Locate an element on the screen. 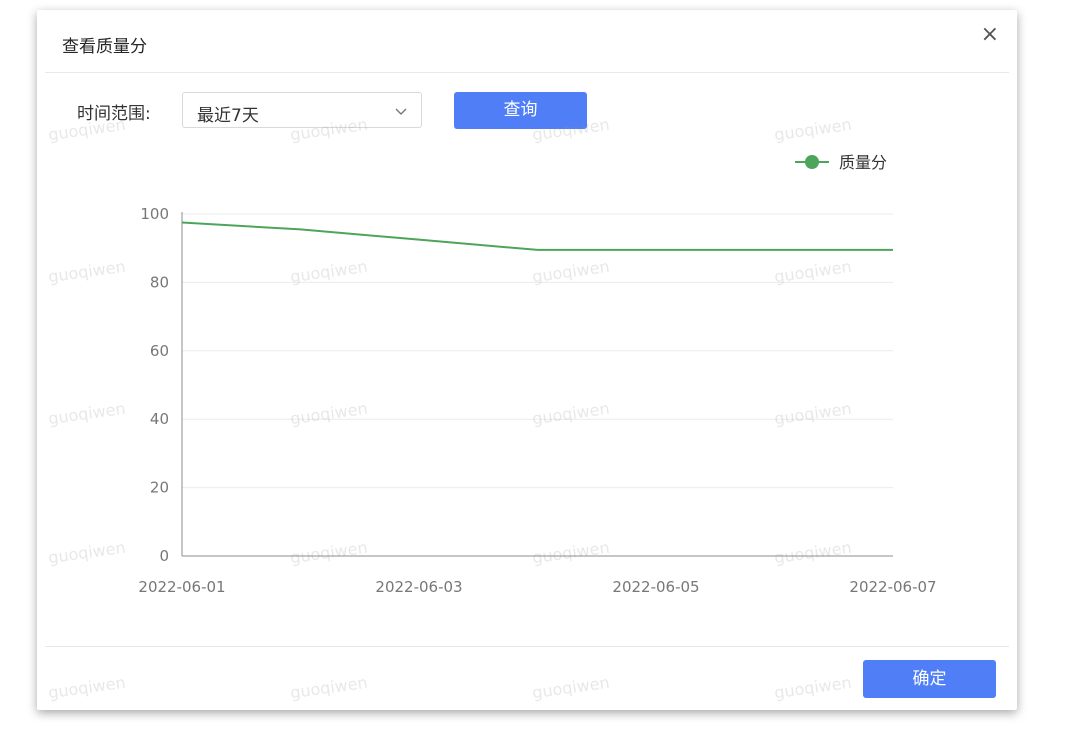 The width and height of the screenshot is (1080, 735). y-tick-label: 0 is located at coordinates (164, 556).